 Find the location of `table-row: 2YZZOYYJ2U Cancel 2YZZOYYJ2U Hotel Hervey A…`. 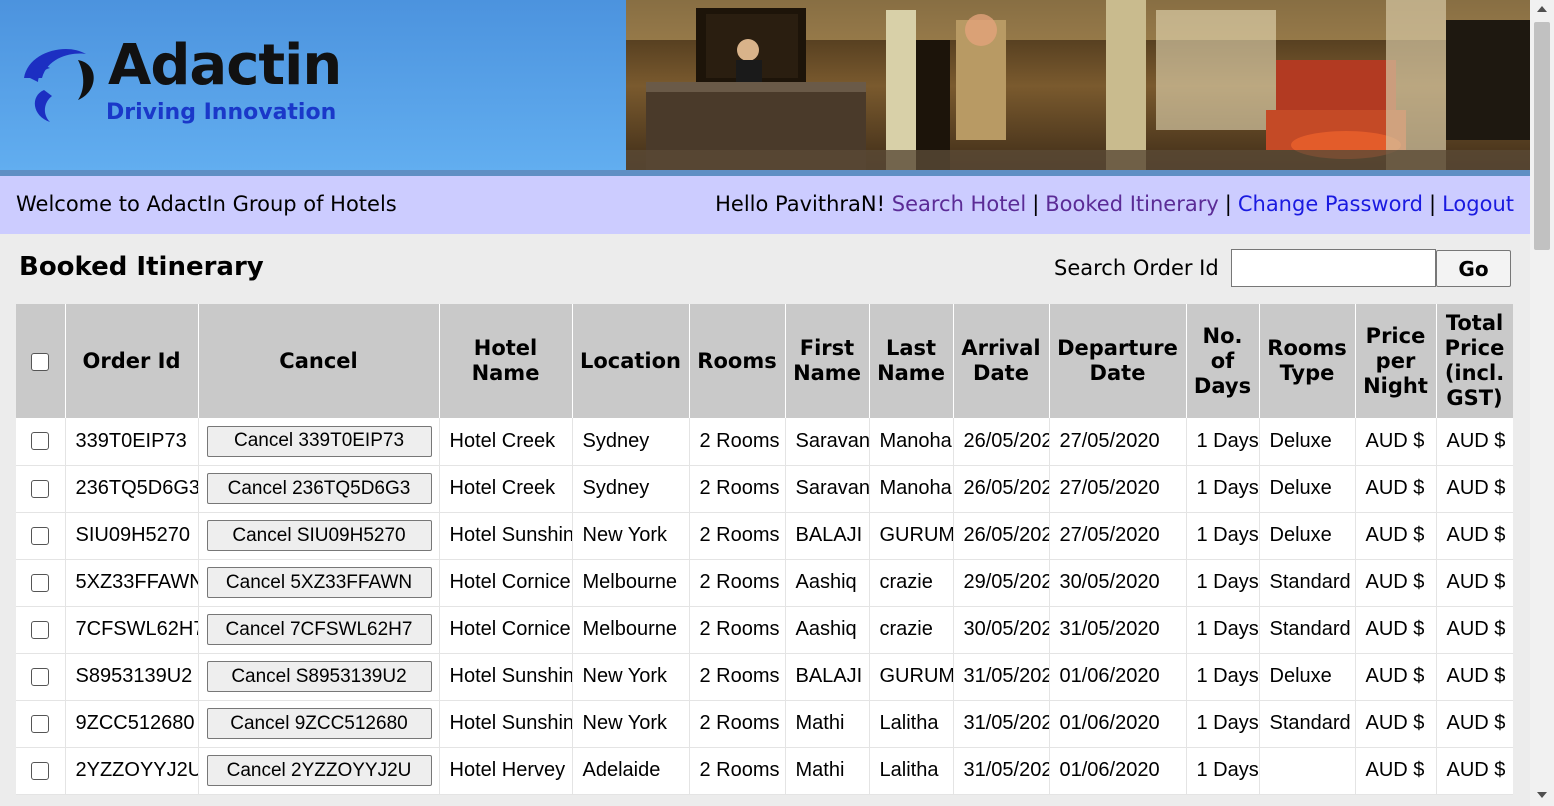

table-row: 2YZZOYYJ2U Cancel 2YZZOYYJ2U Hotel Hervey A… is located at coordinates (764, 771).